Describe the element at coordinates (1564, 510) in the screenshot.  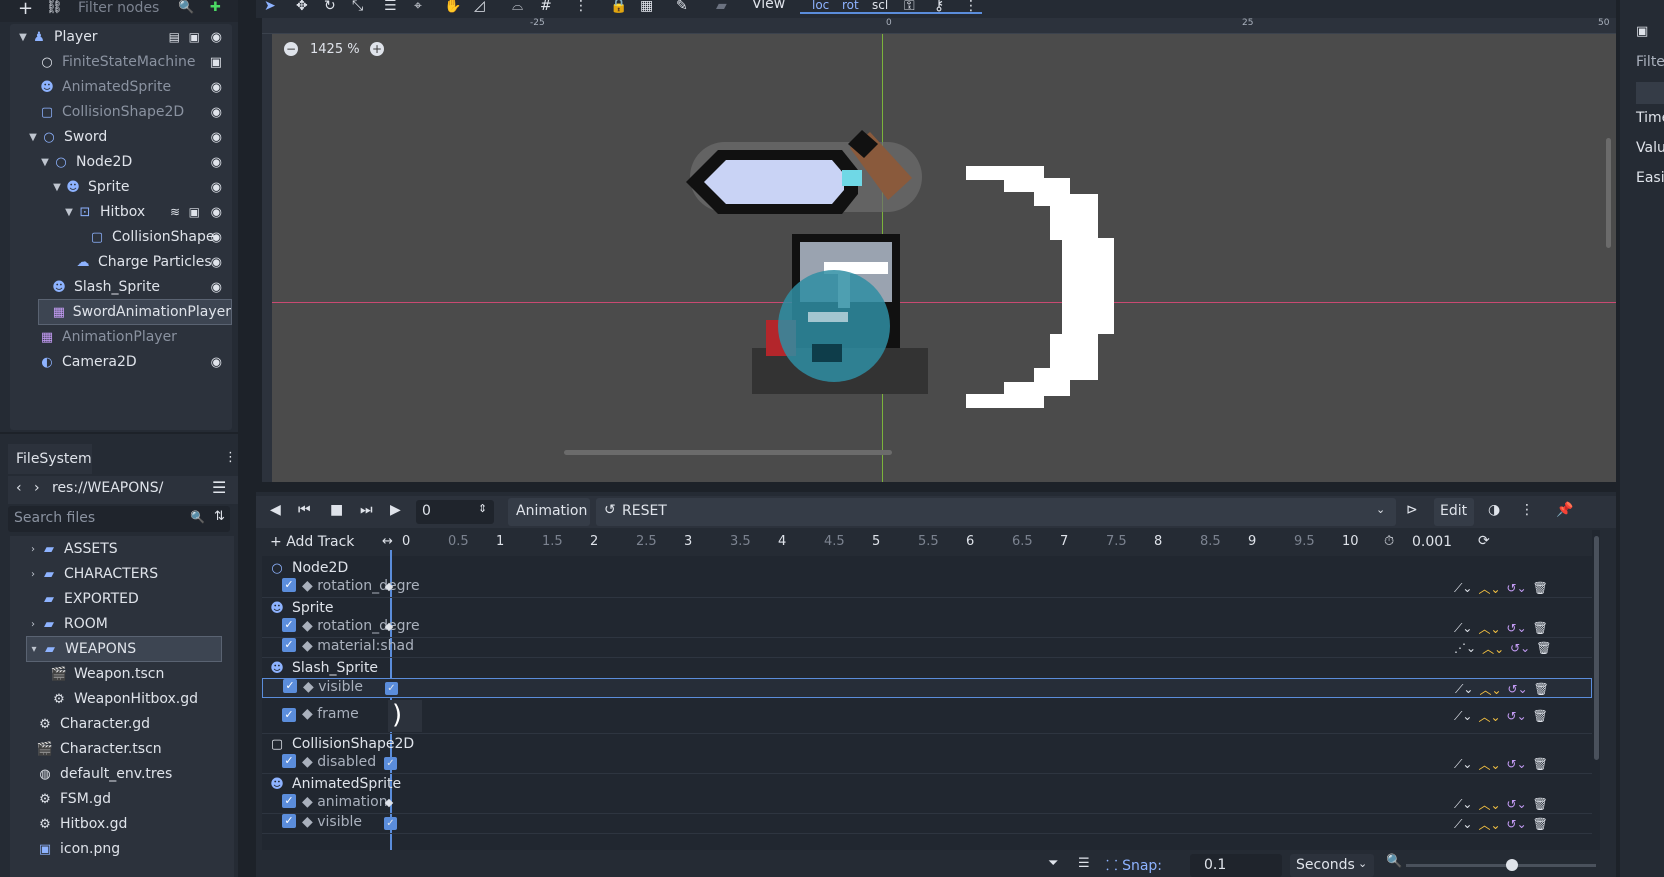
I see `pin-icon: 📌` at that location.